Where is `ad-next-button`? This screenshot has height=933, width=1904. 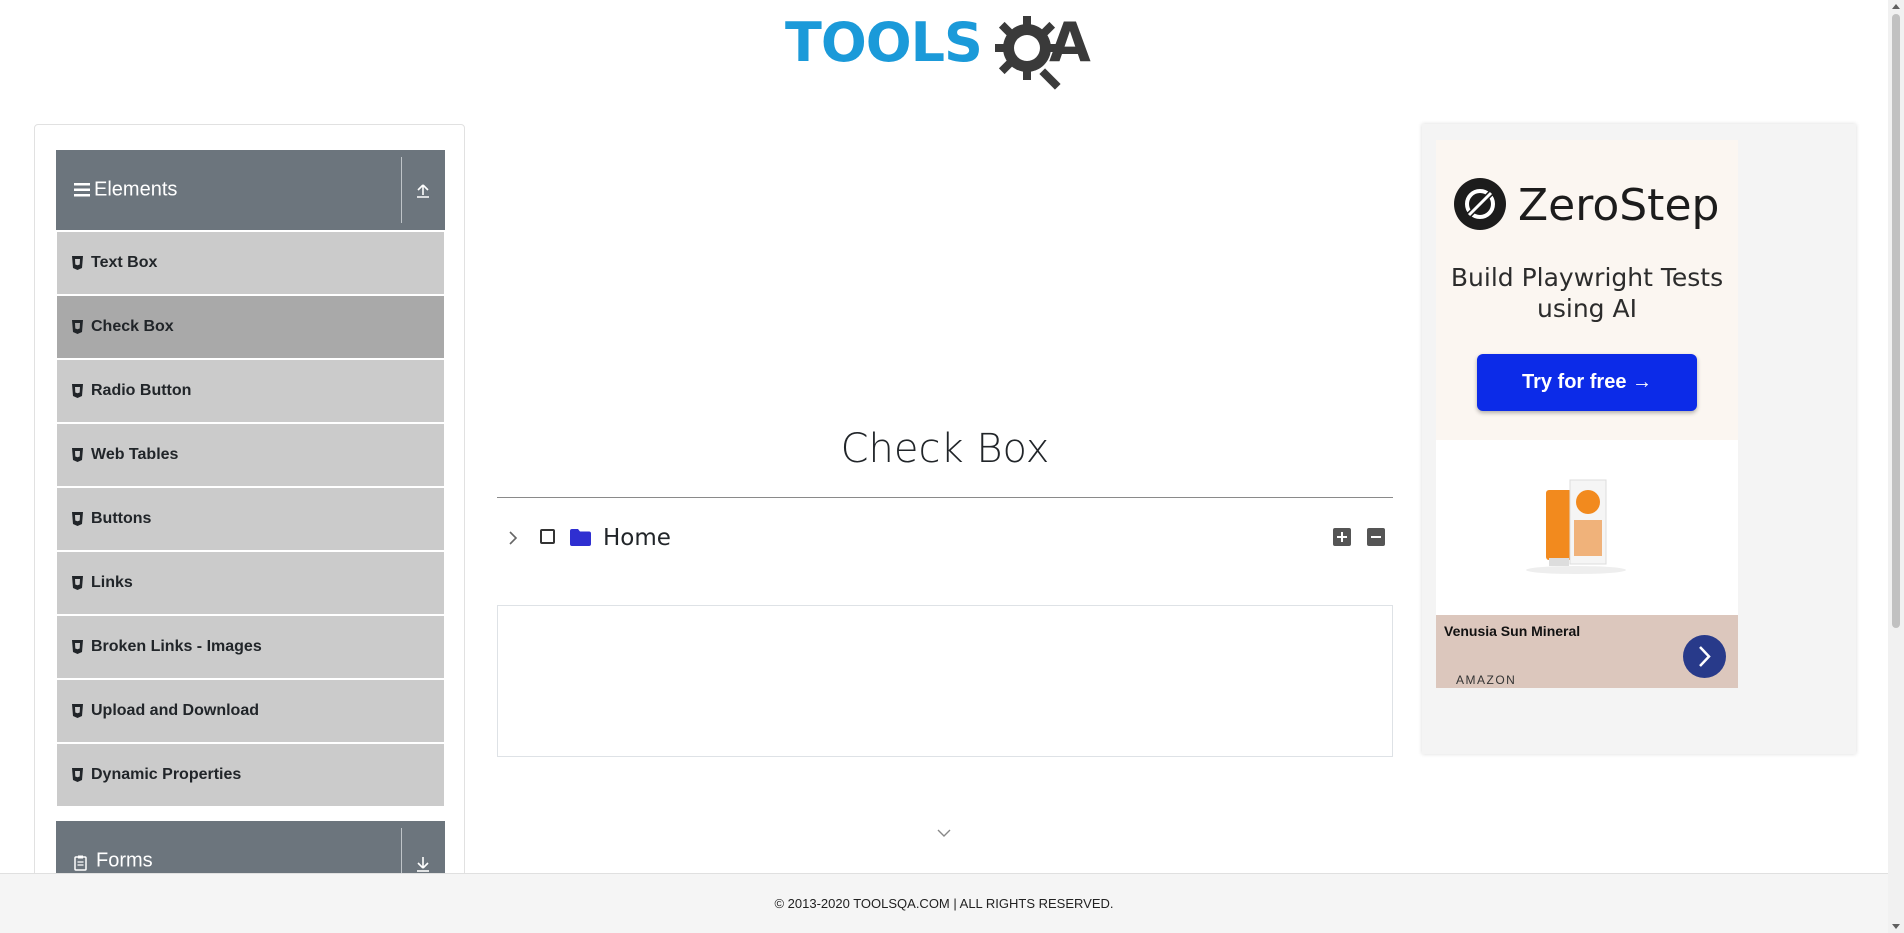
ad-next-button is located at coordinates (1704, 656).